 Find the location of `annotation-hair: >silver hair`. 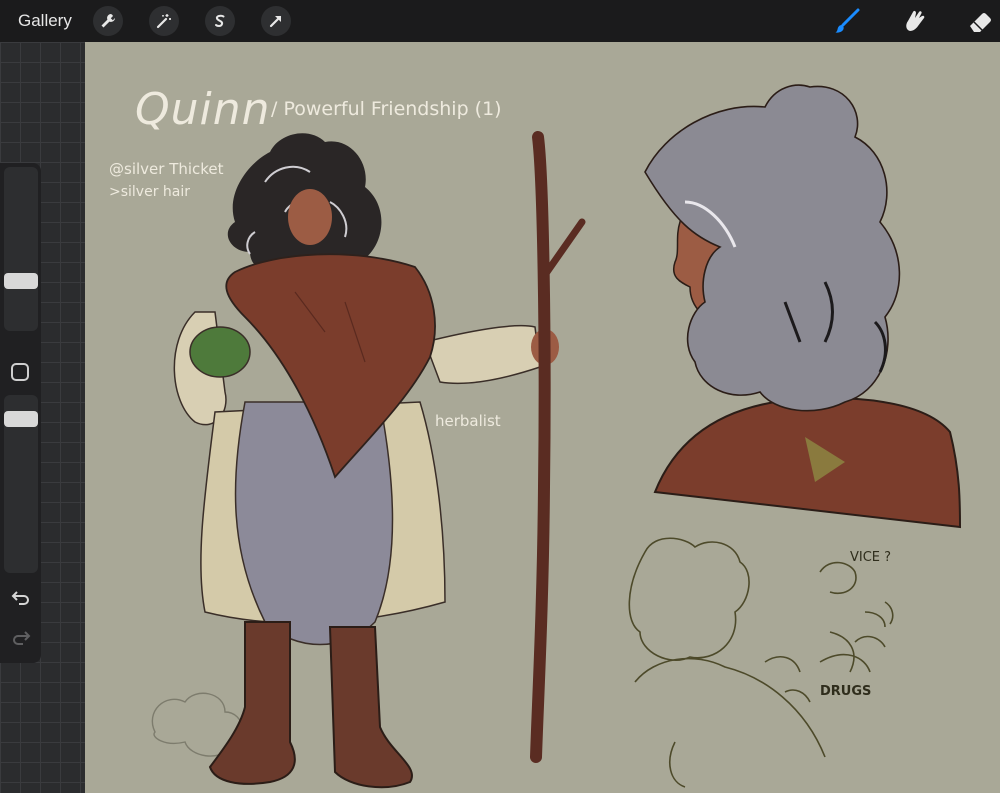

annotation-hair: >silver hair is located at coordinates (150, 192).